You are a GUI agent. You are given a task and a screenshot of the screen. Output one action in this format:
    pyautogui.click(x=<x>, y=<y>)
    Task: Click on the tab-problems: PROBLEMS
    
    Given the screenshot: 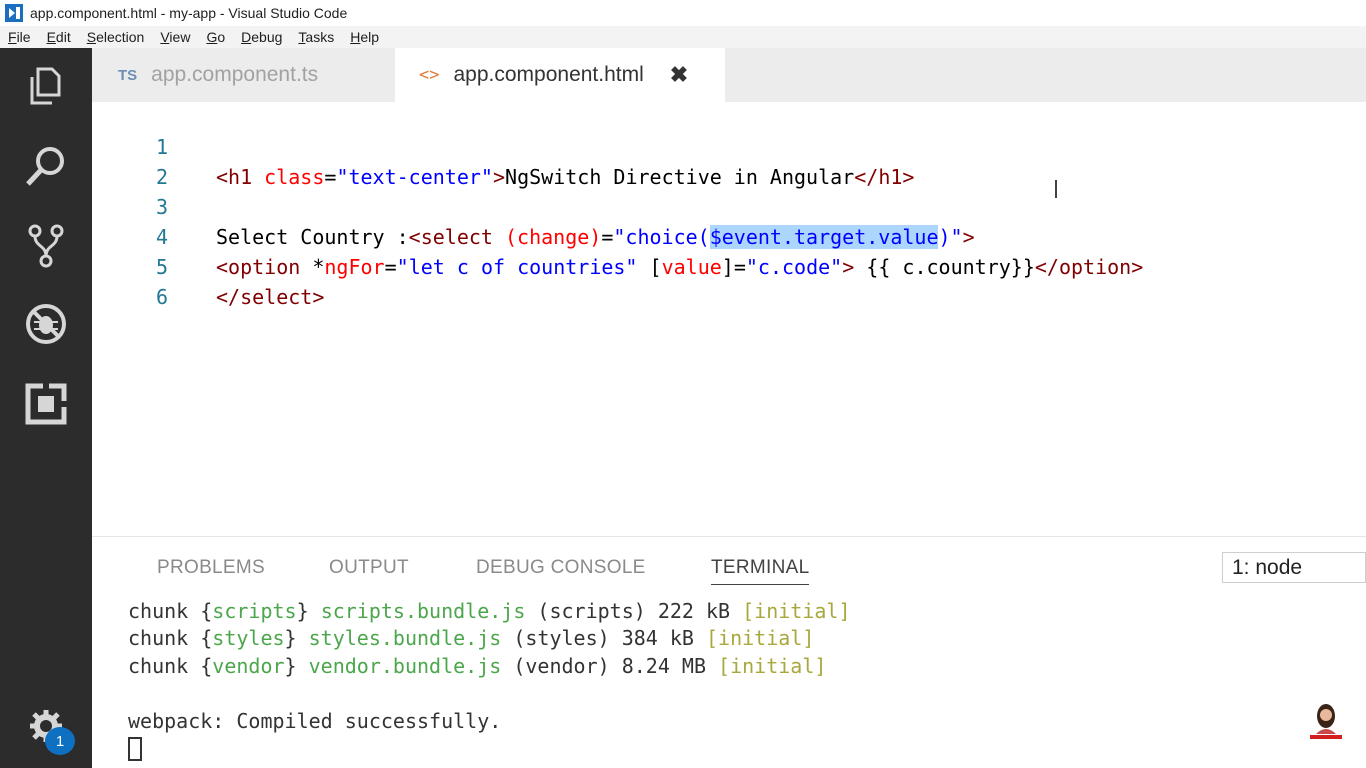 What is the action you would take?
    pyautogui.click(x=211, y=568)
    